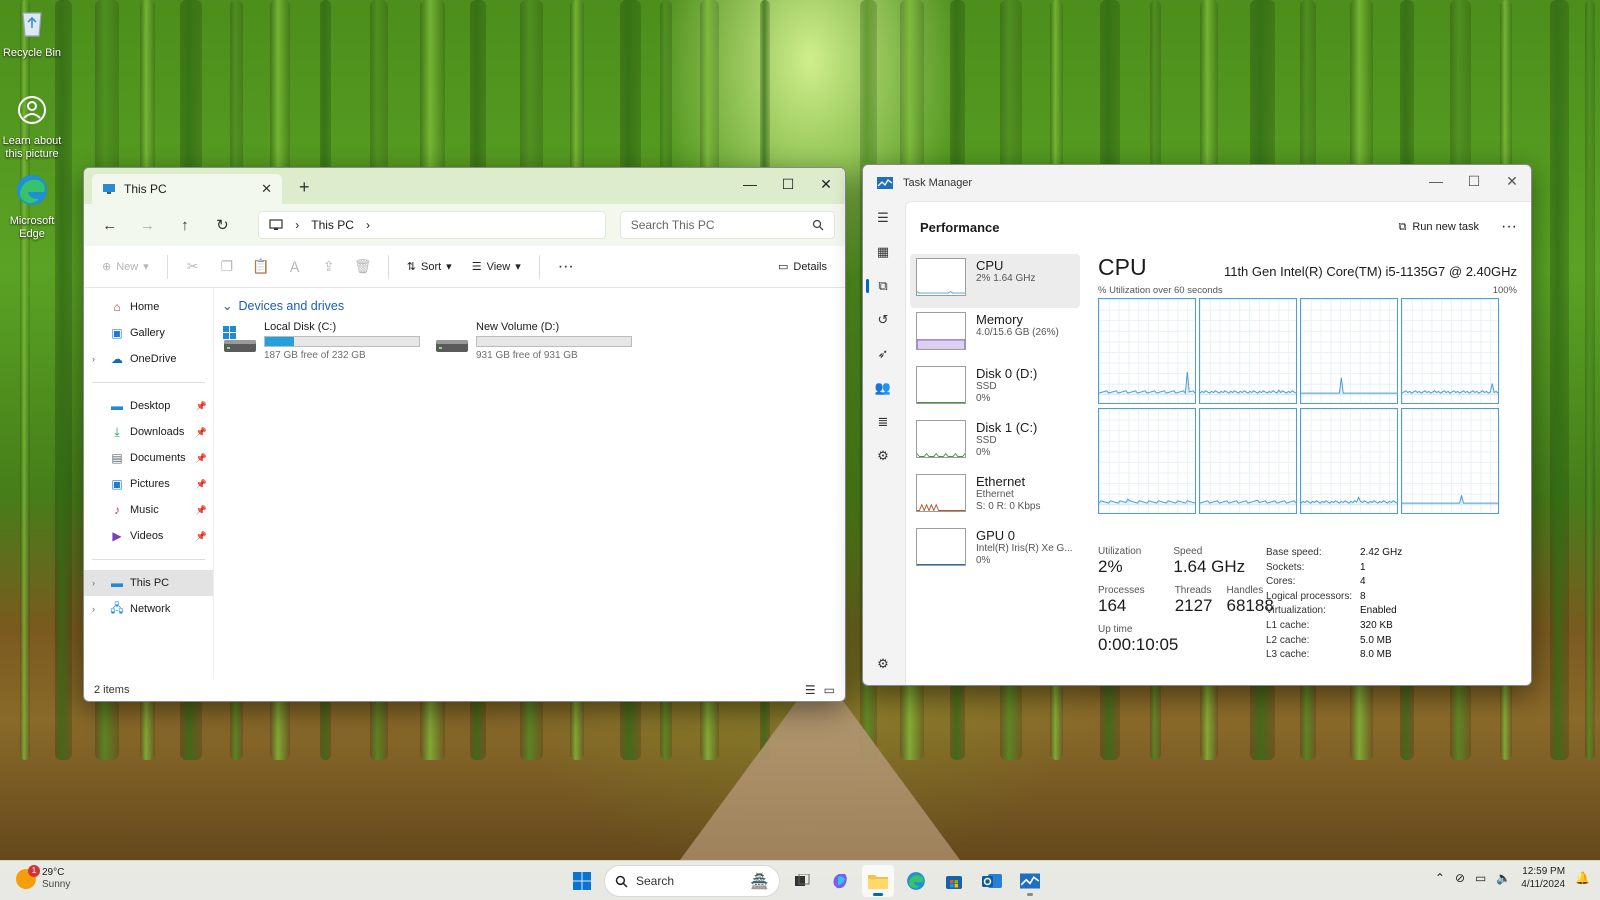 This screenshot has height=900, width=1600. I want to click on desktop-icon-edge: Microsoft Edge, so click(32, 206).